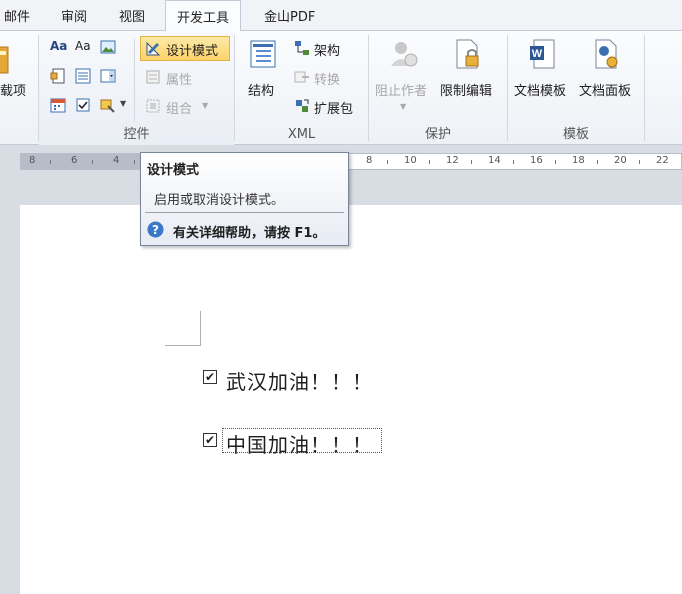  Describe the element at coordinates (205, 105) in the screenshot. I see `group-dropdown-arrow-icon: ▼` at that location.